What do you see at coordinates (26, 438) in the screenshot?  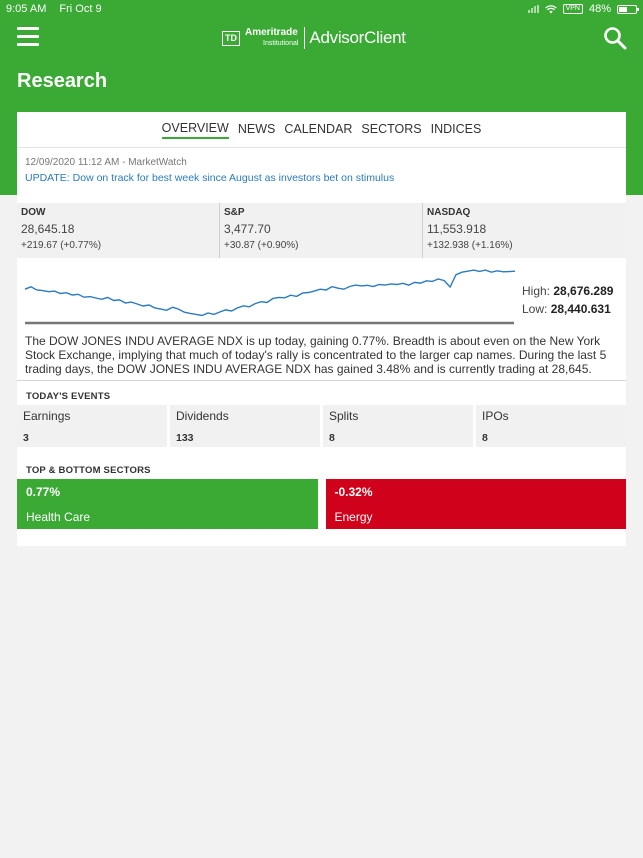 I see `event-count: 3` at bounding box center [26, 438].